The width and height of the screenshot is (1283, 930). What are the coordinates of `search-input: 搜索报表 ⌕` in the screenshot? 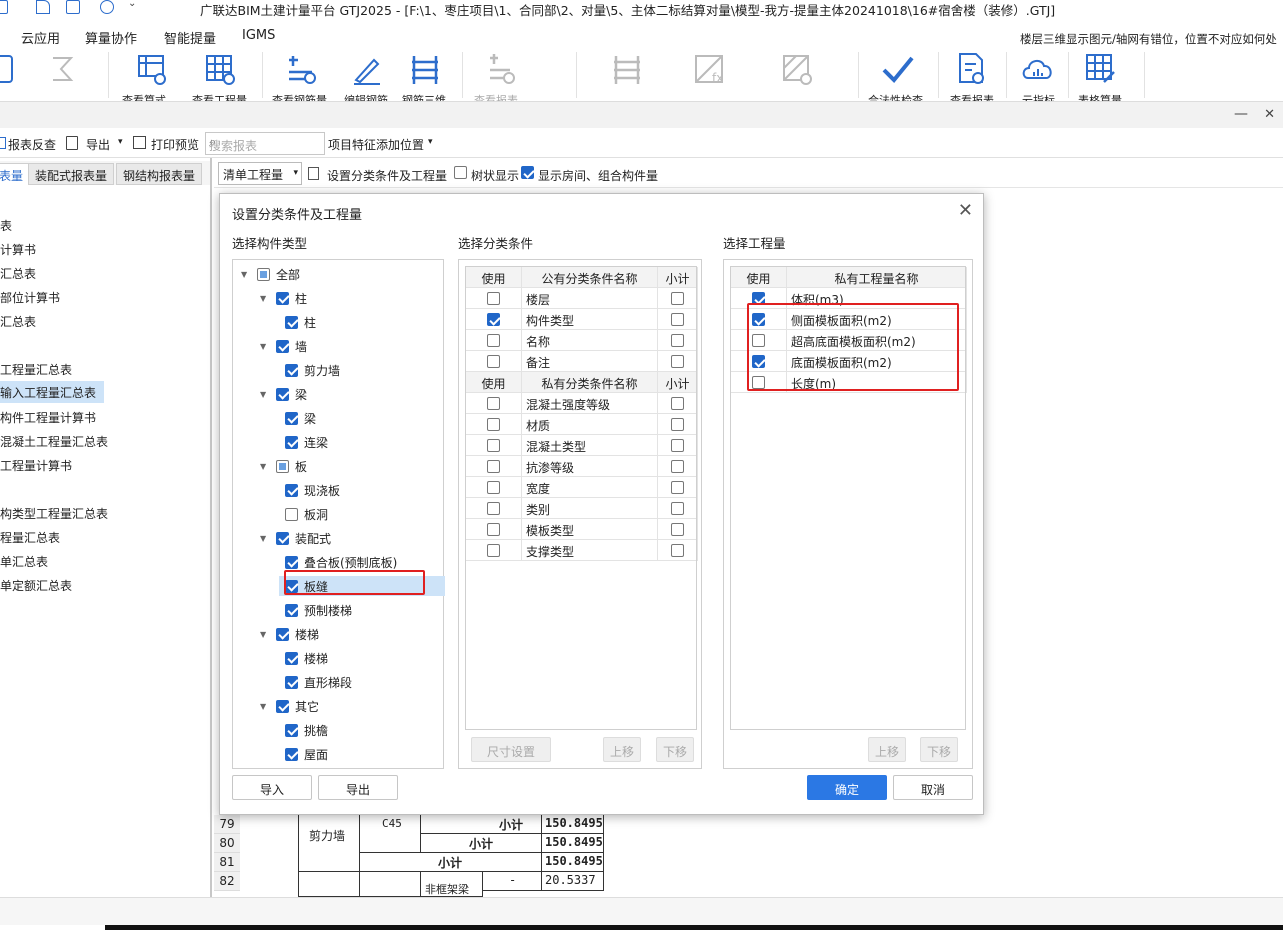 It's located at (265, 143).